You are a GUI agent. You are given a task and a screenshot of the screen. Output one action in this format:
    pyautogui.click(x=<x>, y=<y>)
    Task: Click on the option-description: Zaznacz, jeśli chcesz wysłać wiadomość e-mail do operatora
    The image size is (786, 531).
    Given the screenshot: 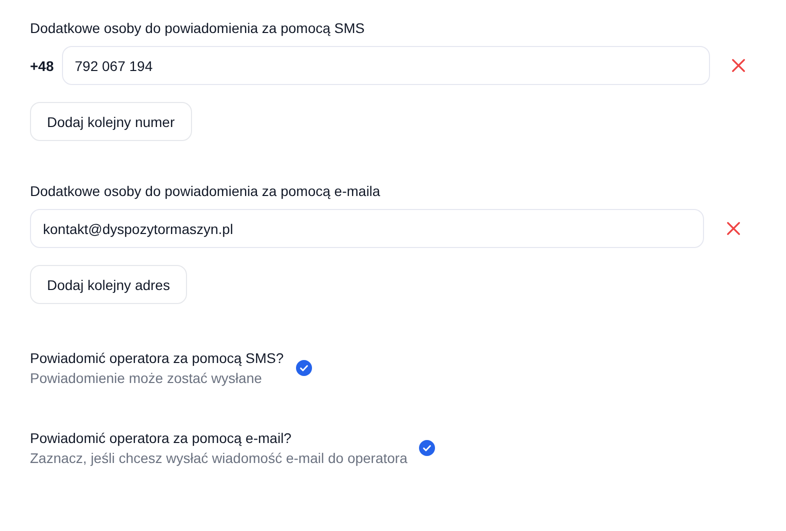 What is the action you would take?
    pyautogui.click(x=219, y=458)
    